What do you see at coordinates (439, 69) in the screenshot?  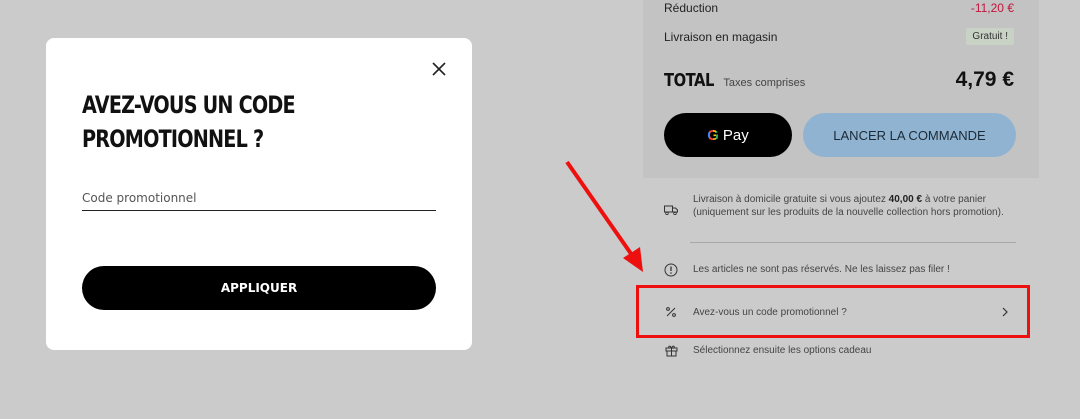 I see `close-icon` at bounding box center [439, 69].